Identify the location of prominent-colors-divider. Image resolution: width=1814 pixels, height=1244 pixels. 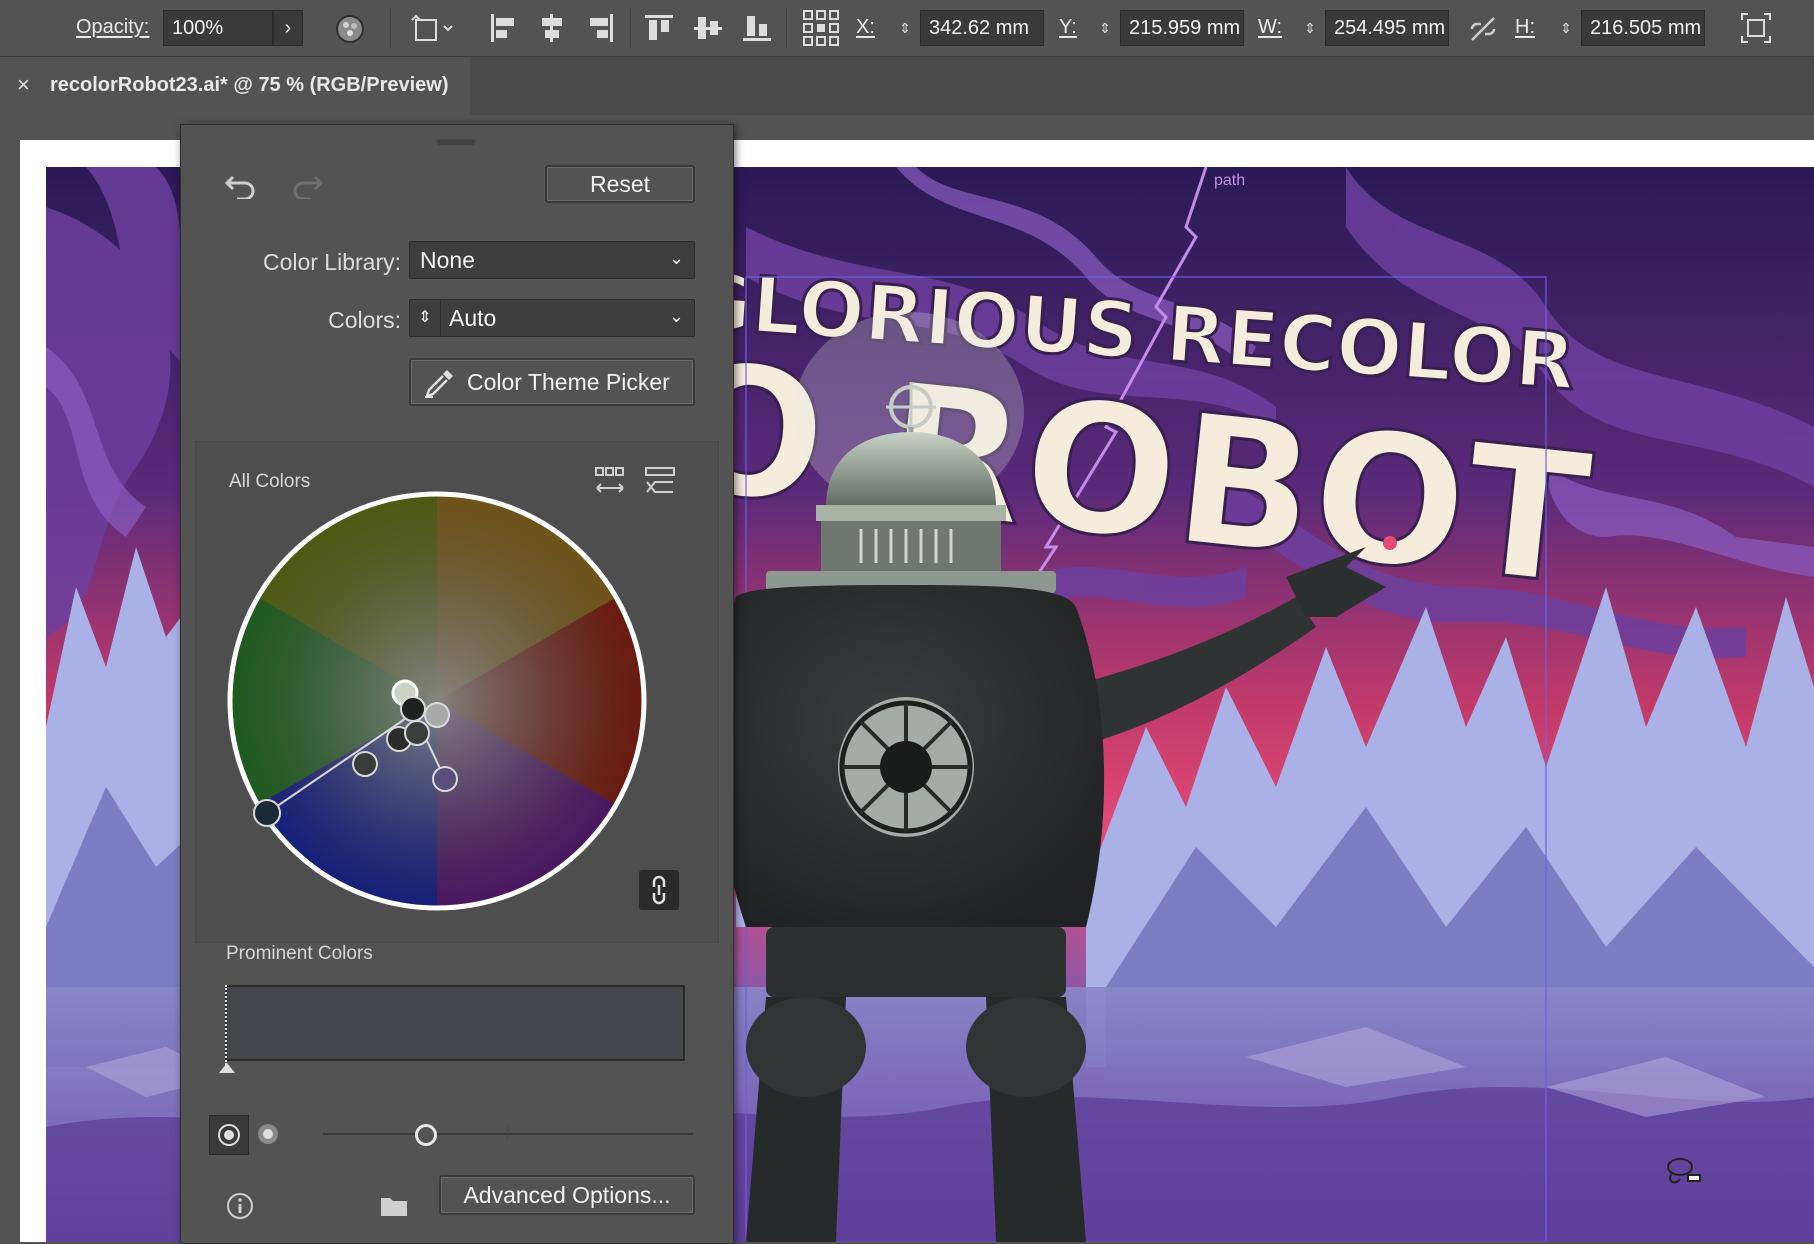
(227, 1025).